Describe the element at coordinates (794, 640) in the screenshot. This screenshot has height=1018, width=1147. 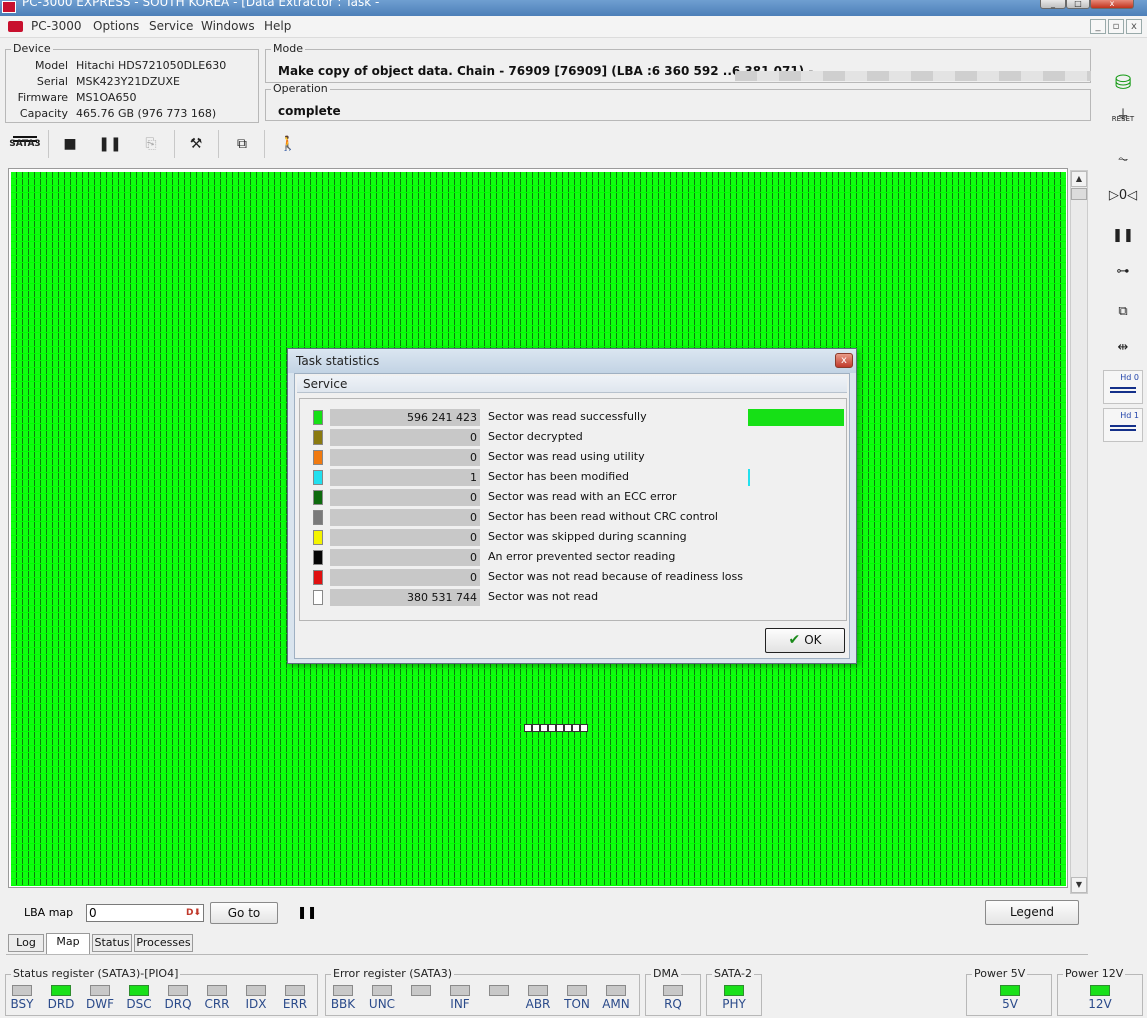
I see `checkmark-icon: ✔` at that location.